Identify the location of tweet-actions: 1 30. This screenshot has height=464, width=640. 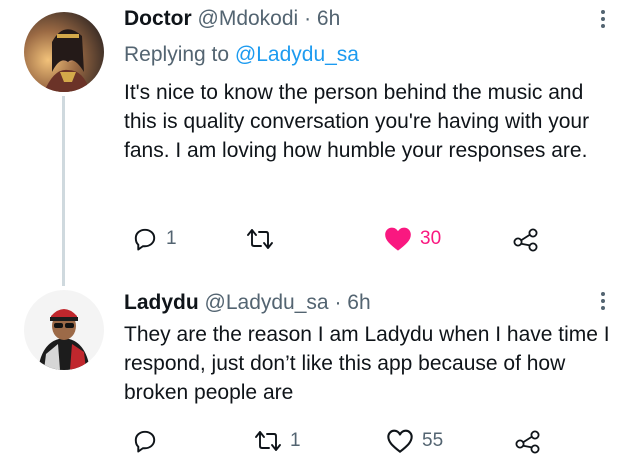
(374, 239).